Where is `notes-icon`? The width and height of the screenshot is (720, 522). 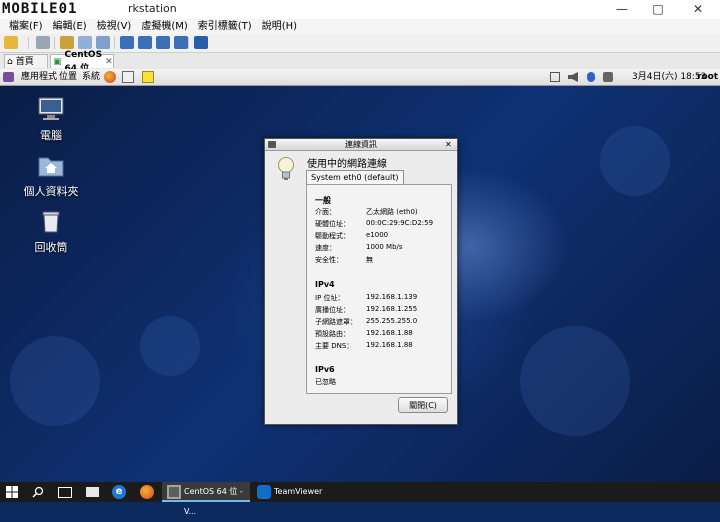
notes-icon is located at coordinates (148, 77).